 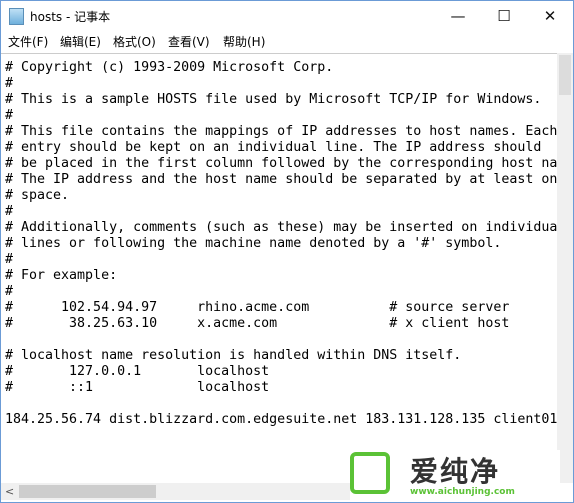 I want to click on horizontal-scroll-thumb, so click(x=87, y=491).